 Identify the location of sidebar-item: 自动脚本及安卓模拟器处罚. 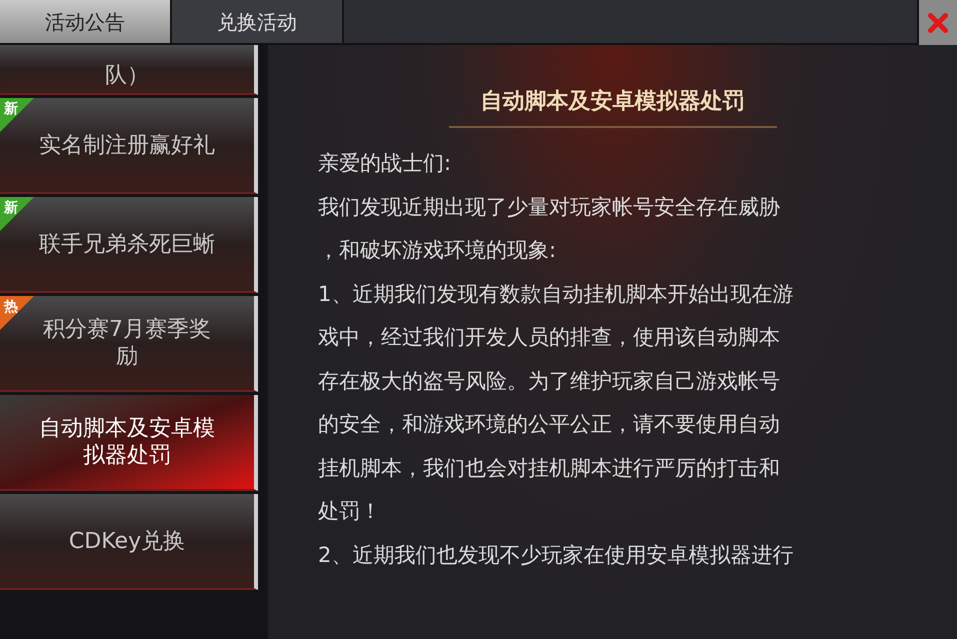
(129, 443).